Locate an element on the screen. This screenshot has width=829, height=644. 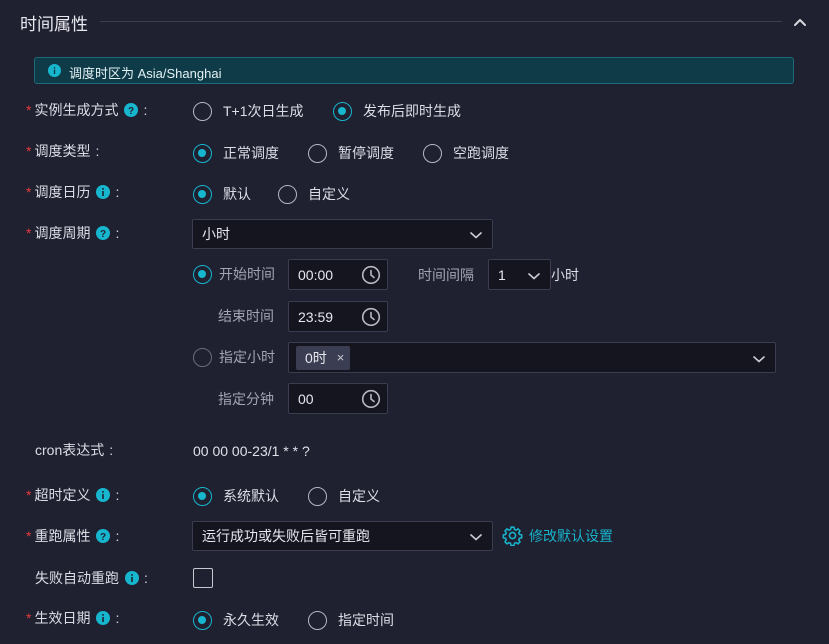
auto-rerun-checkbox is located at coordinates (203, 578).